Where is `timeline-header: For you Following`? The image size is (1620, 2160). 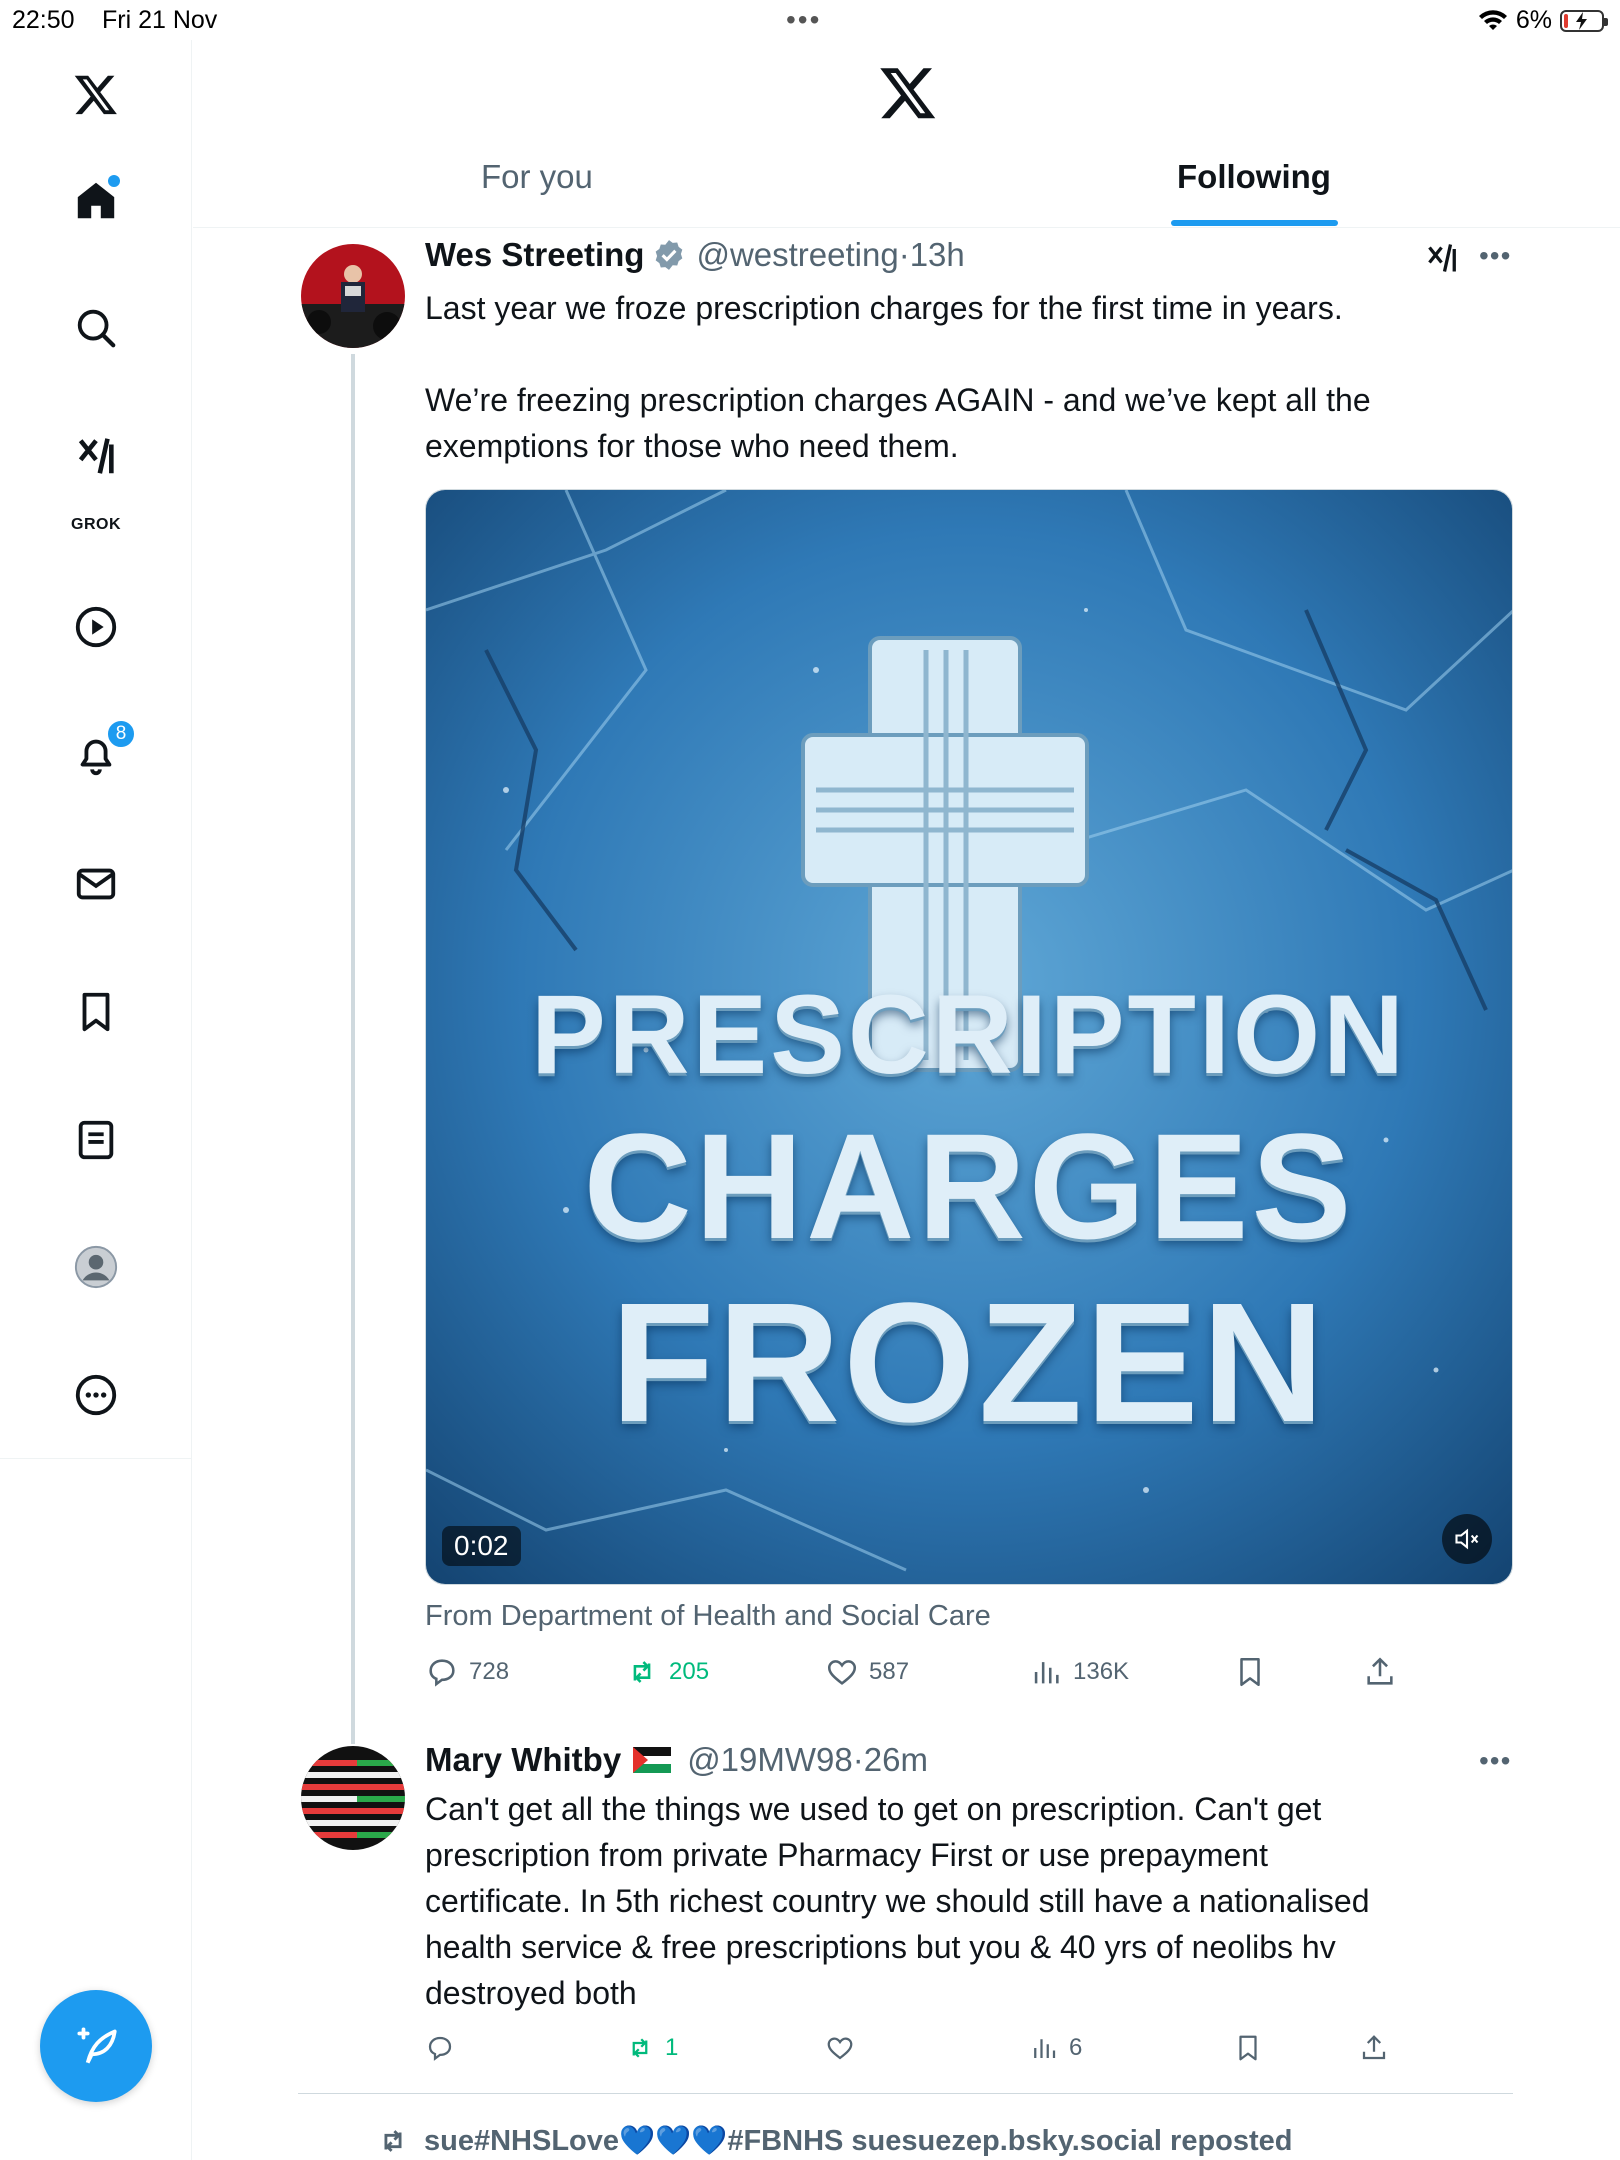 timeline-header: For you Following is located at coordinates (906, 134).